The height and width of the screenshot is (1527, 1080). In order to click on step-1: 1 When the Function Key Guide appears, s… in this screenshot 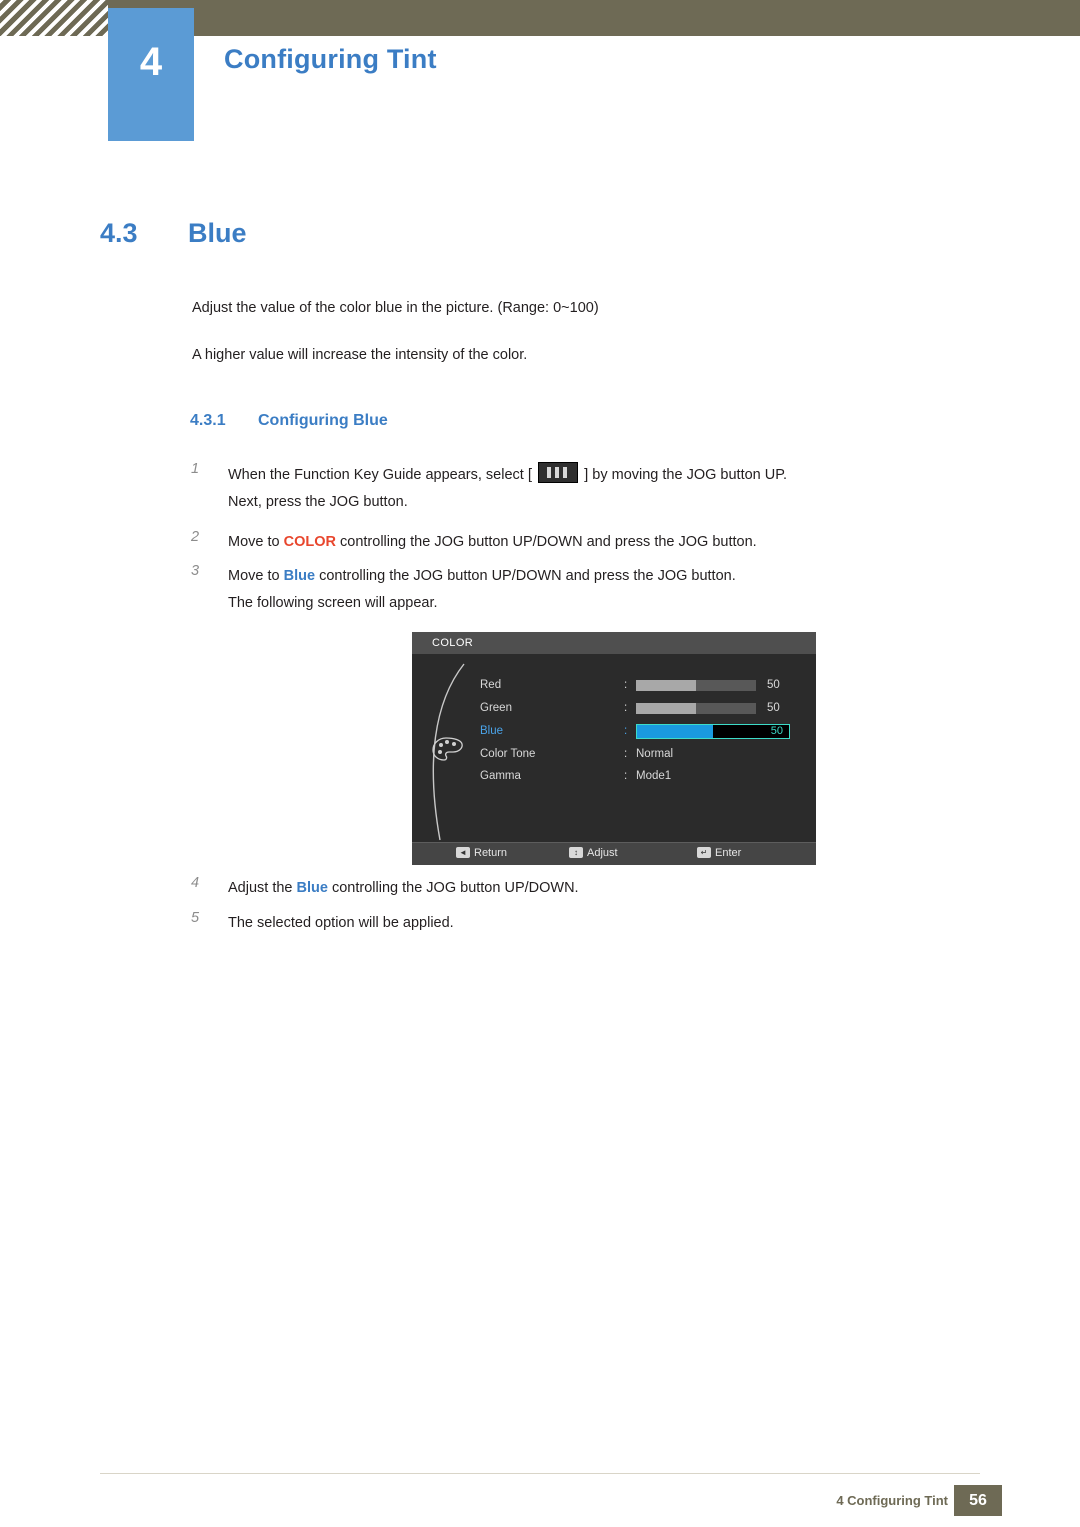, I will do `click(606, 488)`.